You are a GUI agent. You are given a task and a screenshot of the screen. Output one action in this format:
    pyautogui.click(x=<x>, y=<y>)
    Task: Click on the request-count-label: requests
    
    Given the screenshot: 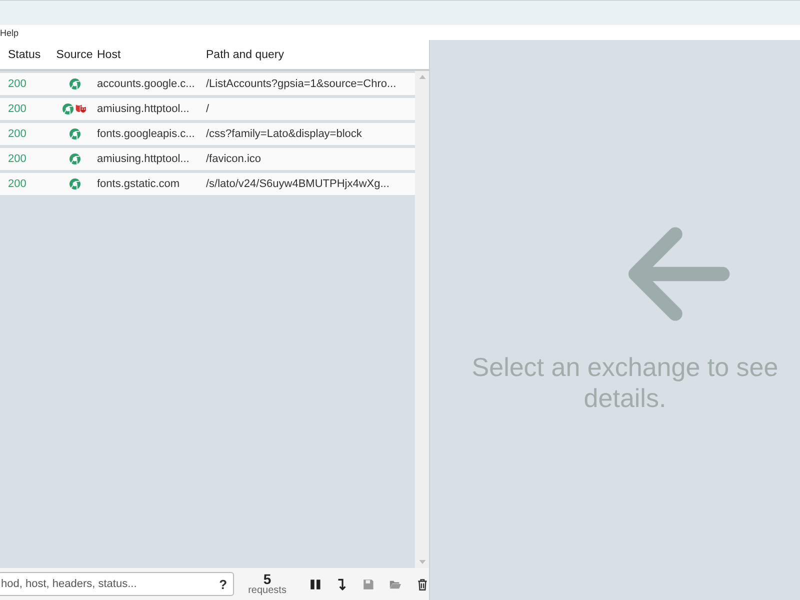 What is the action you would take?
    pyautogui.click(x=267, y=591)
    